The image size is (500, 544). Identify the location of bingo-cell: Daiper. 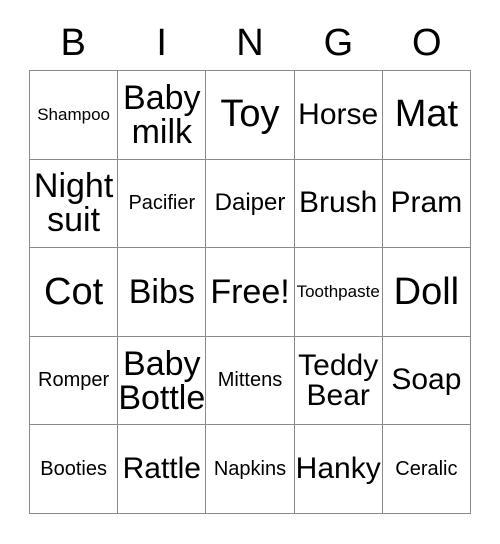
(250, 204).